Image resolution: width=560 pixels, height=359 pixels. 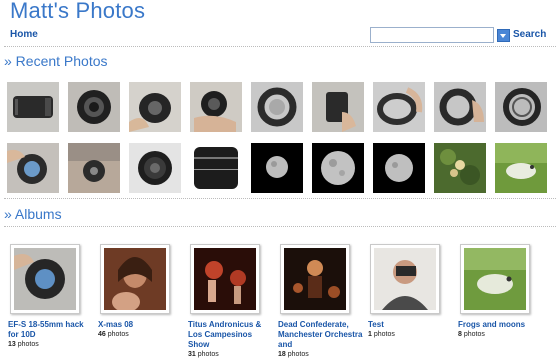 I want to click on album-photo-count: 13 photos, so click(x=23, y=344).